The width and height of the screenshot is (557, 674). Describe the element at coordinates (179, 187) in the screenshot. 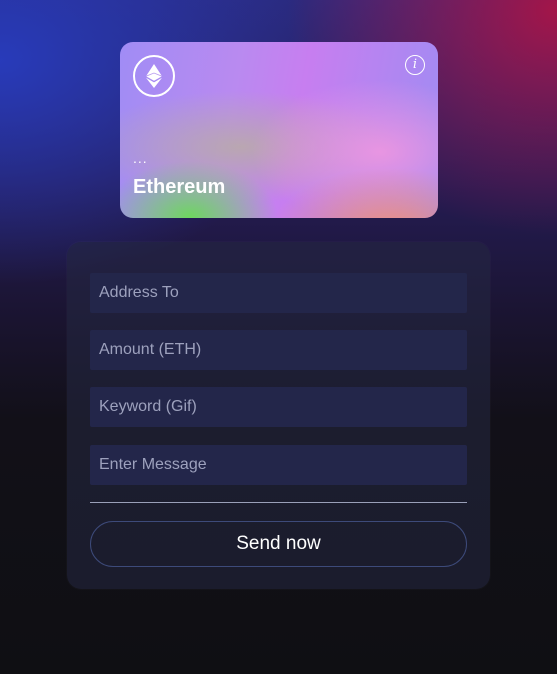

I see `card-network-name: Ethereum` at that location.